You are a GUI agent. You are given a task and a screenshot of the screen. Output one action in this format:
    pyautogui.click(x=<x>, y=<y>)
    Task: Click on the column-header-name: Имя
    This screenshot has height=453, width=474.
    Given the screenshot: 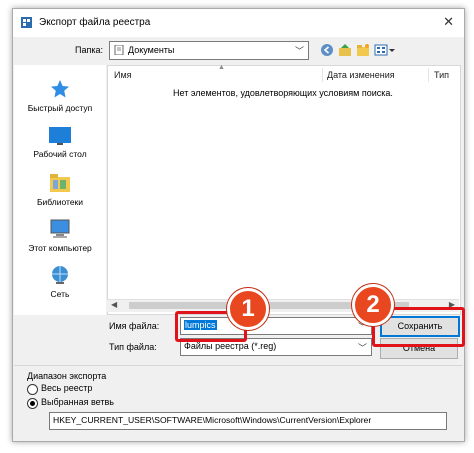 What is the action you would take?
    pyautogui.click(x=123, y=75)
    